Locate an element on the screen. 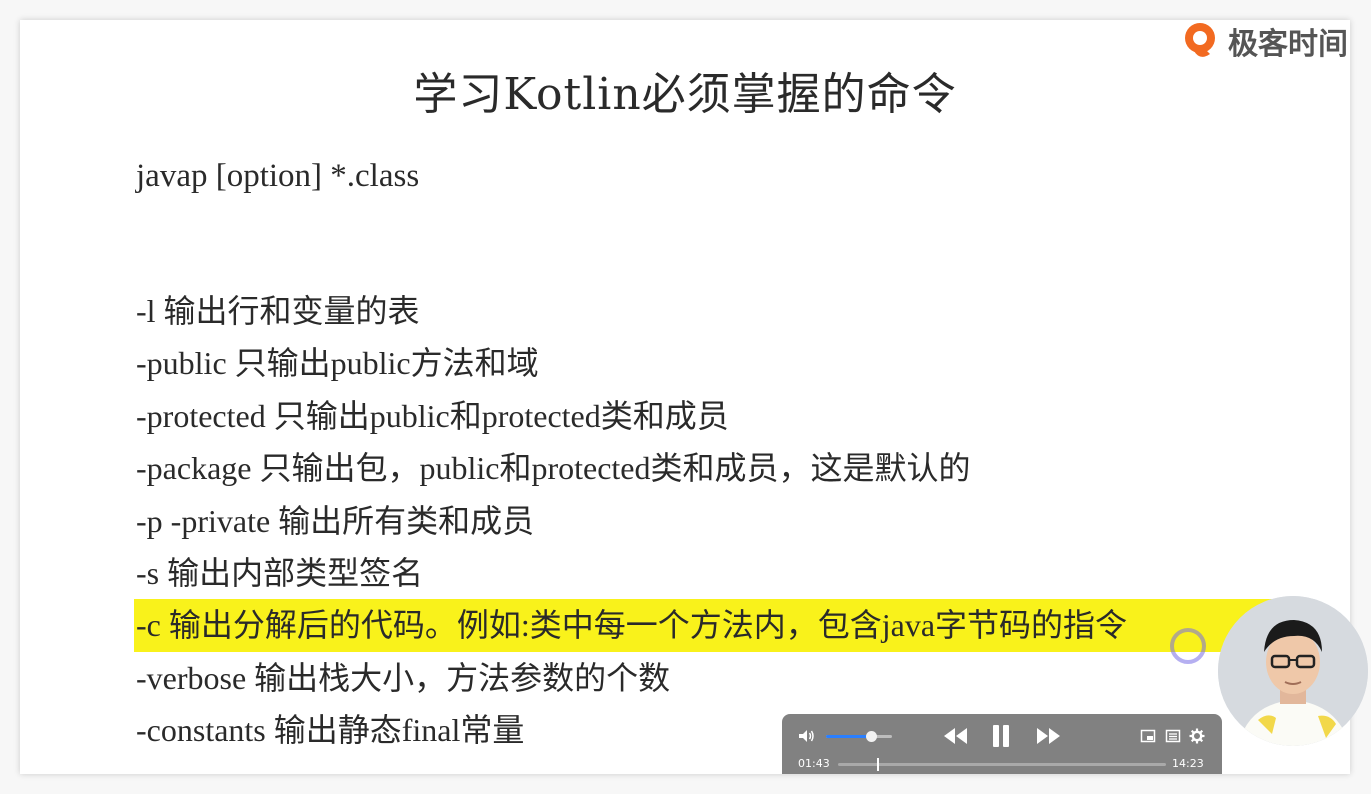 The image size is (1371, 794). option-flag: -constants is located at coordinates (201, 730).